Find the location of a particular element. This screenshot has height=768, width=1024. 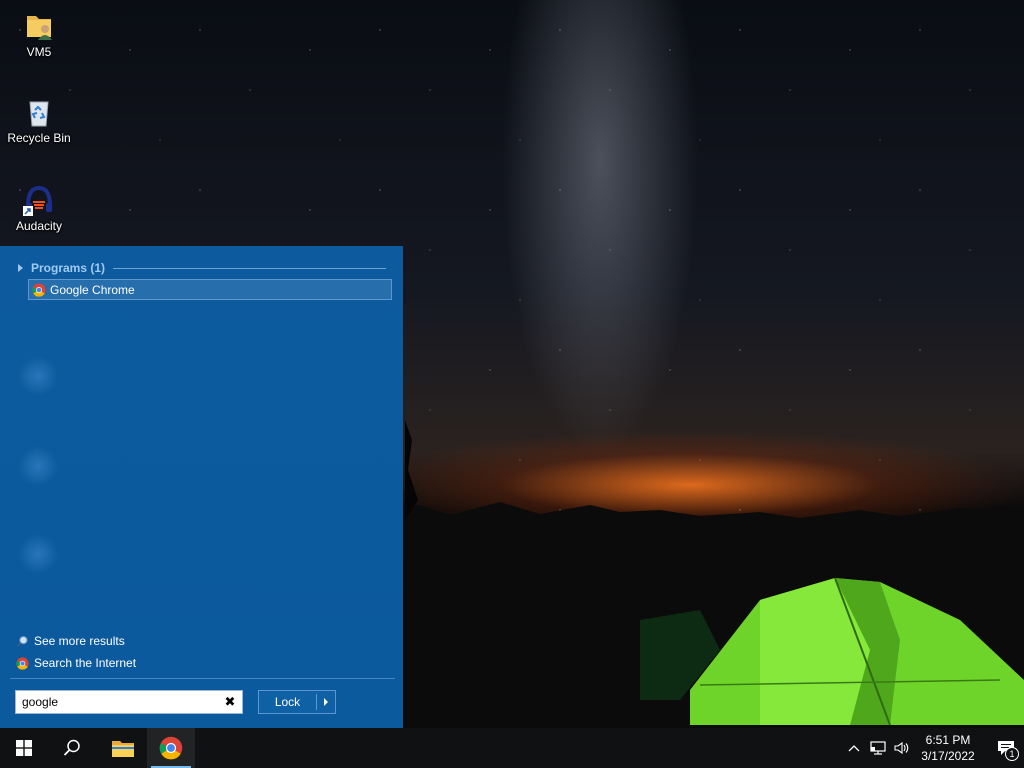

network-icon is located at coordinates (878, 748).